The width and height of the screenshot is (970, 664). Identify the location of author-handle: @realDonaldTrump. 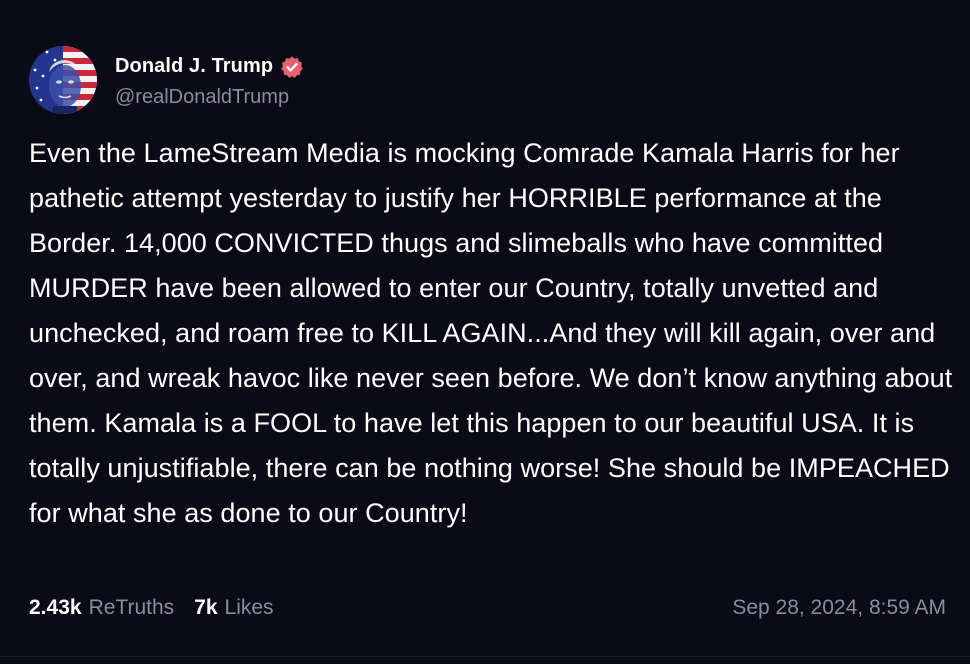
(209, 97).